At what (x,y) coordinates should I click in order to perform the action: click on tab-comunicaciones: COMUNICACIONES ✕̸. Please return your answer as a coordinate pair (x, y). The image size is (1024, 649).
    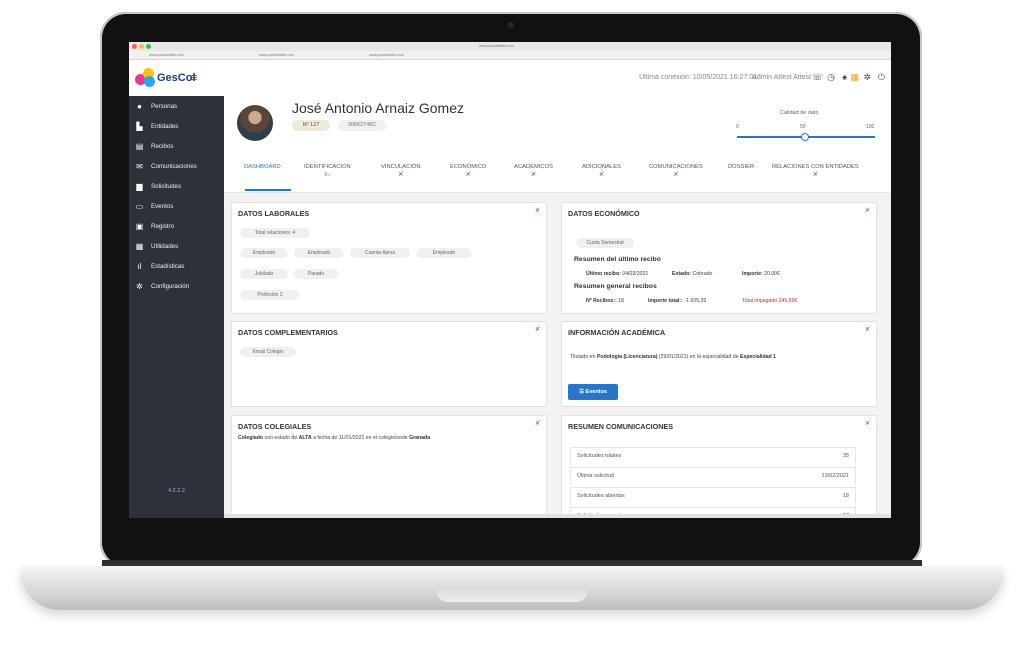
    Looking at the image, I should click on (676, 171).